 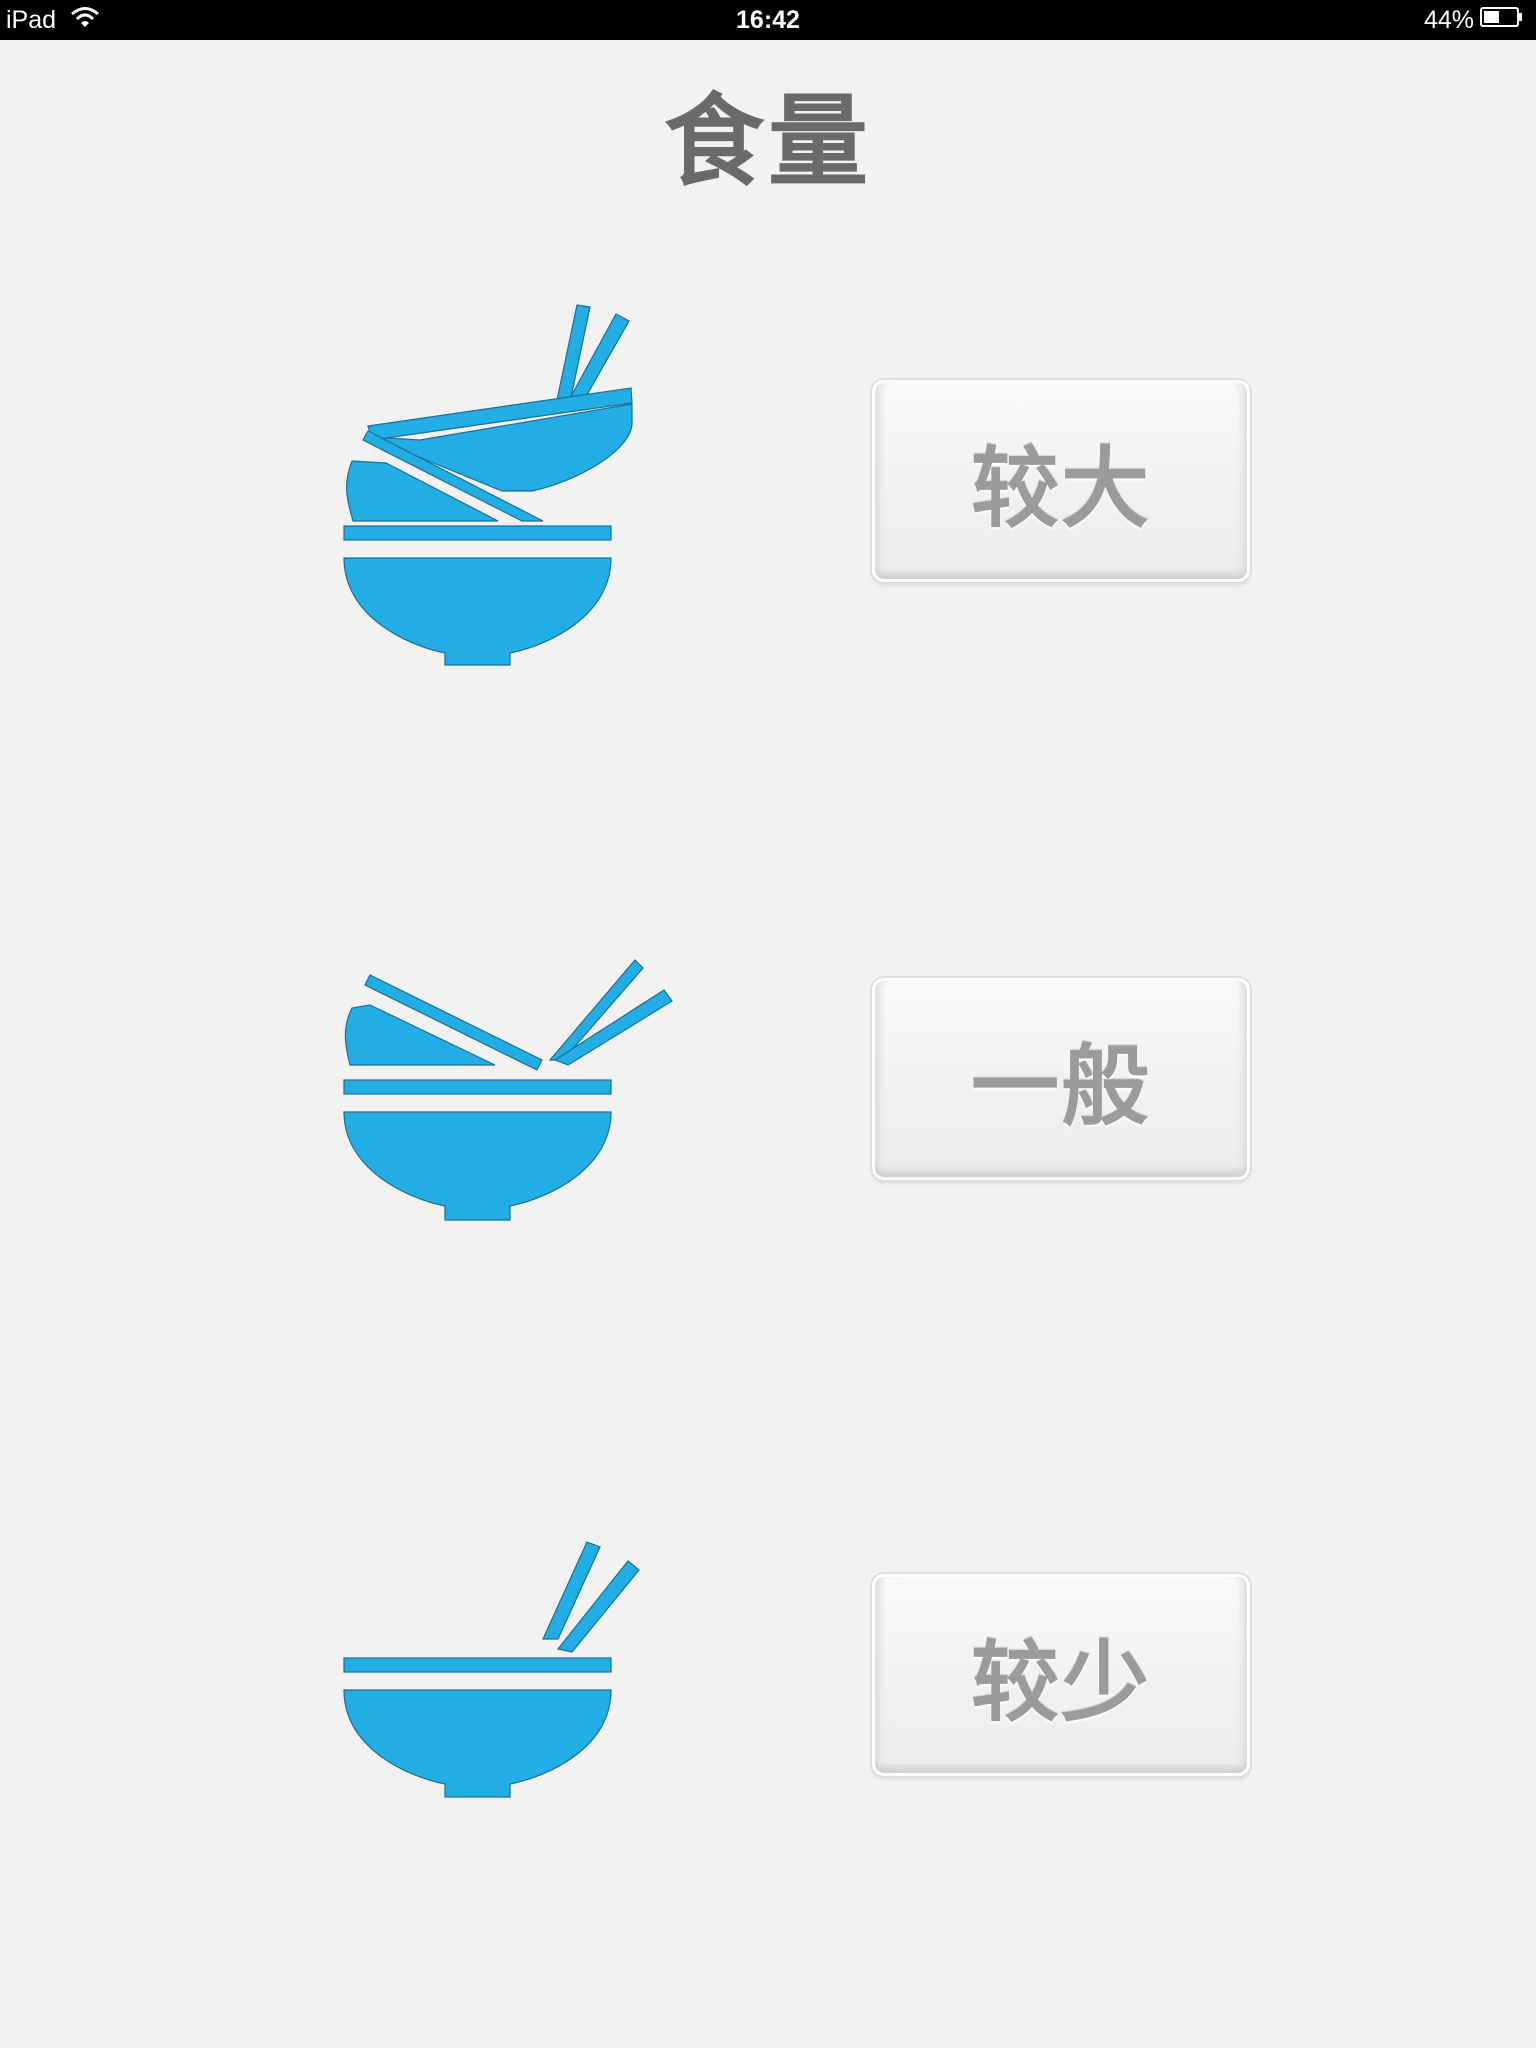 What do you see at coordinates (1502, 20) in the screenshot?
I see `battery-icon` at bounding box center [1502, 20].